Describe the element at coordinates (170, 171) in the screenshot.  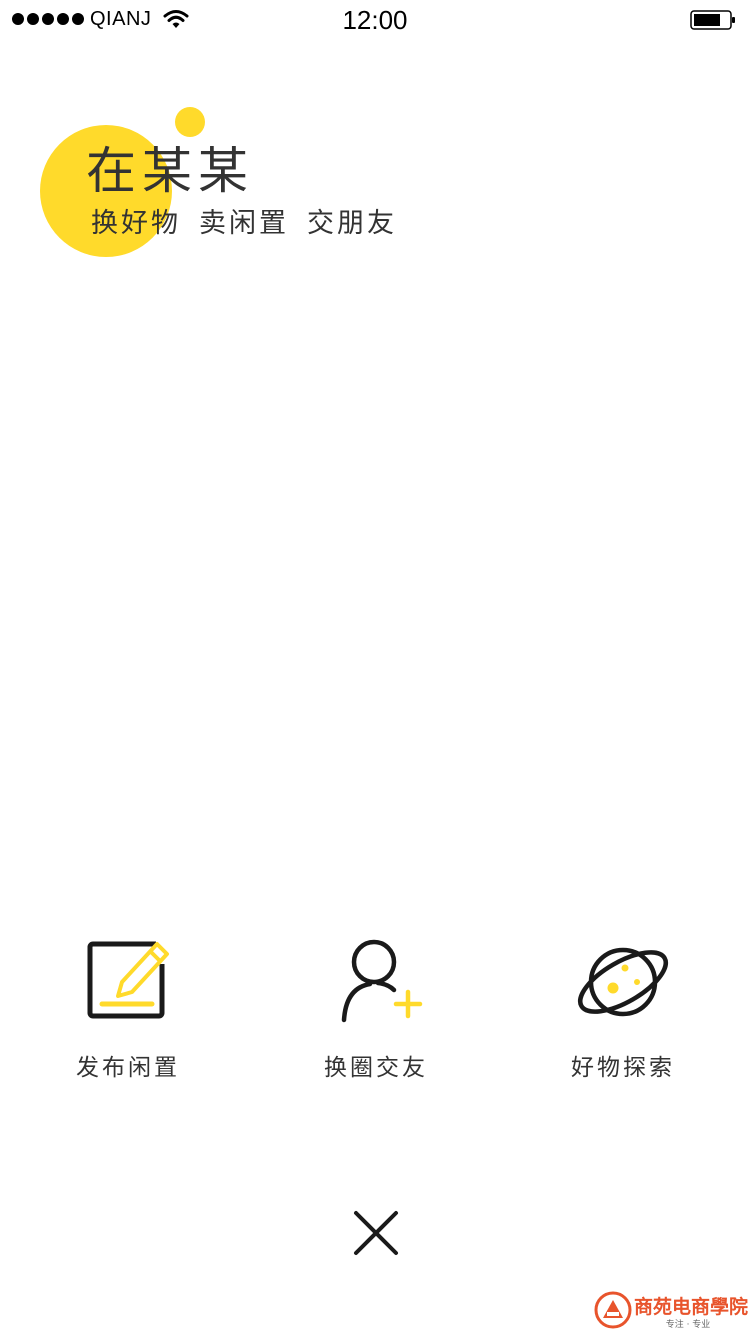
I see `brand-title: 在某某` at that location.